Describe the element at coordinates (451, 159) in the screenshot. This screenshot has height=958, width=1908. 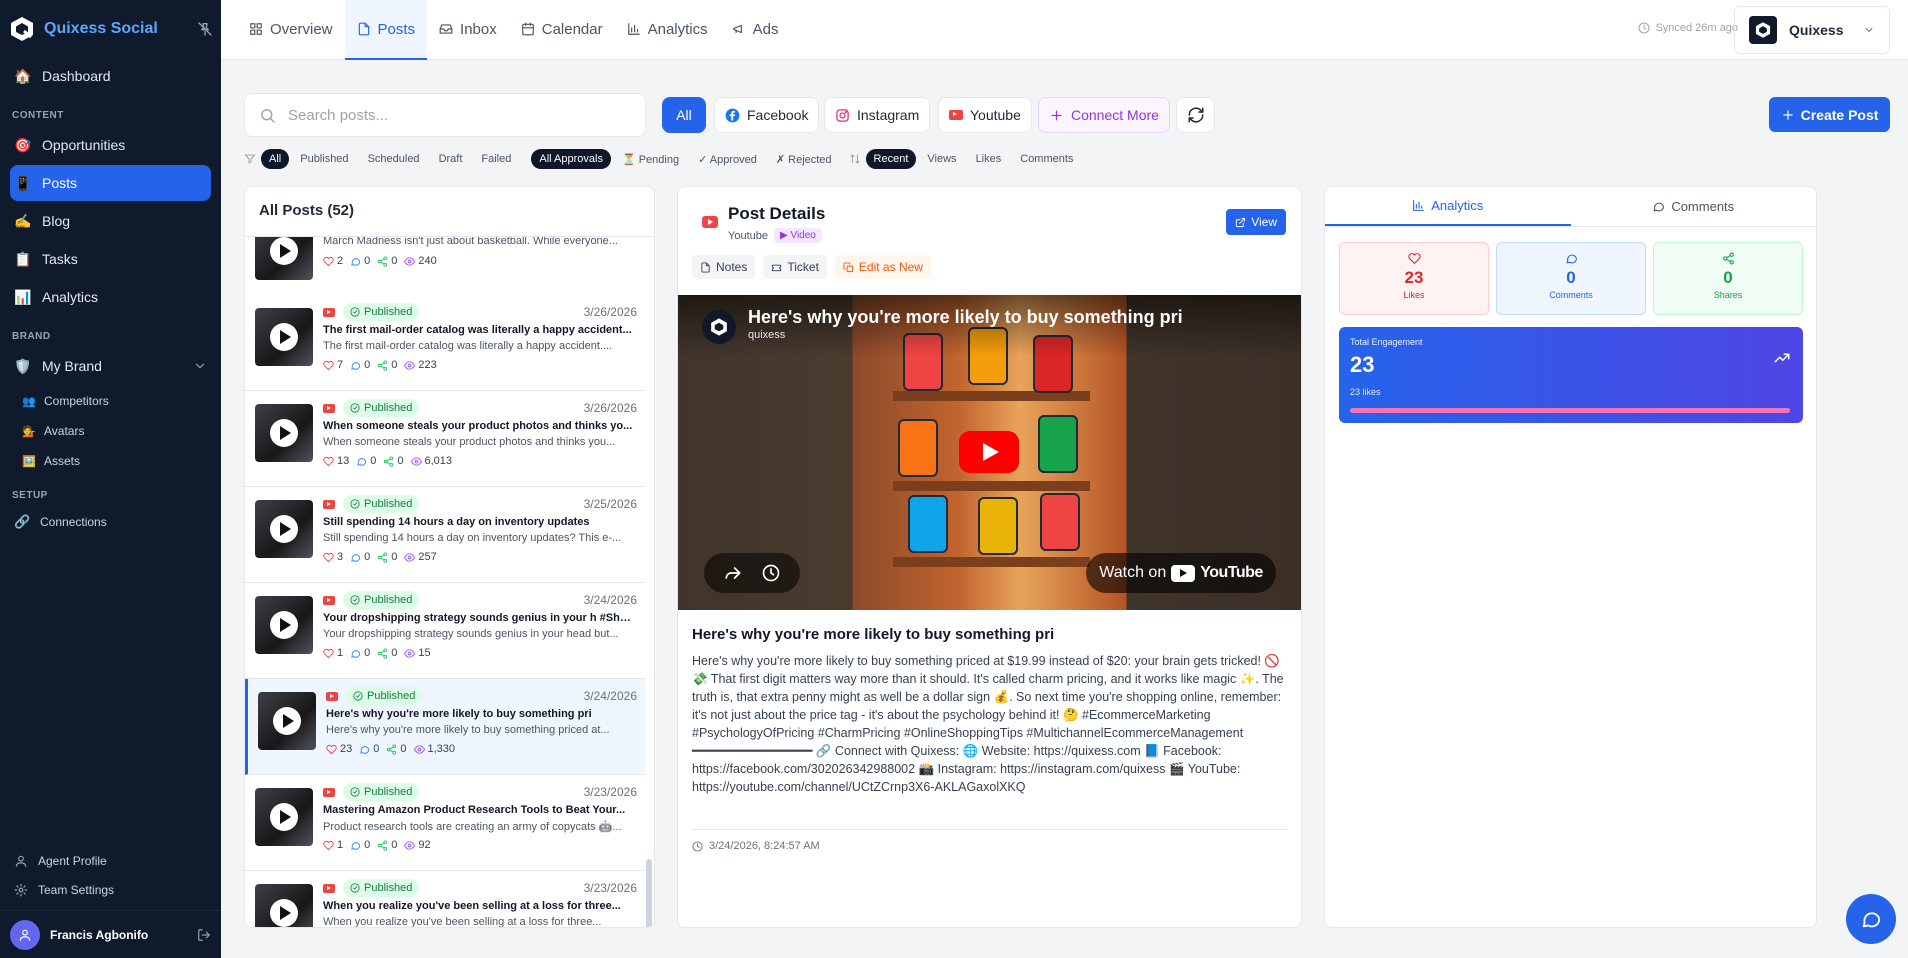
I see `status-filter-draft: Draft` at that location.